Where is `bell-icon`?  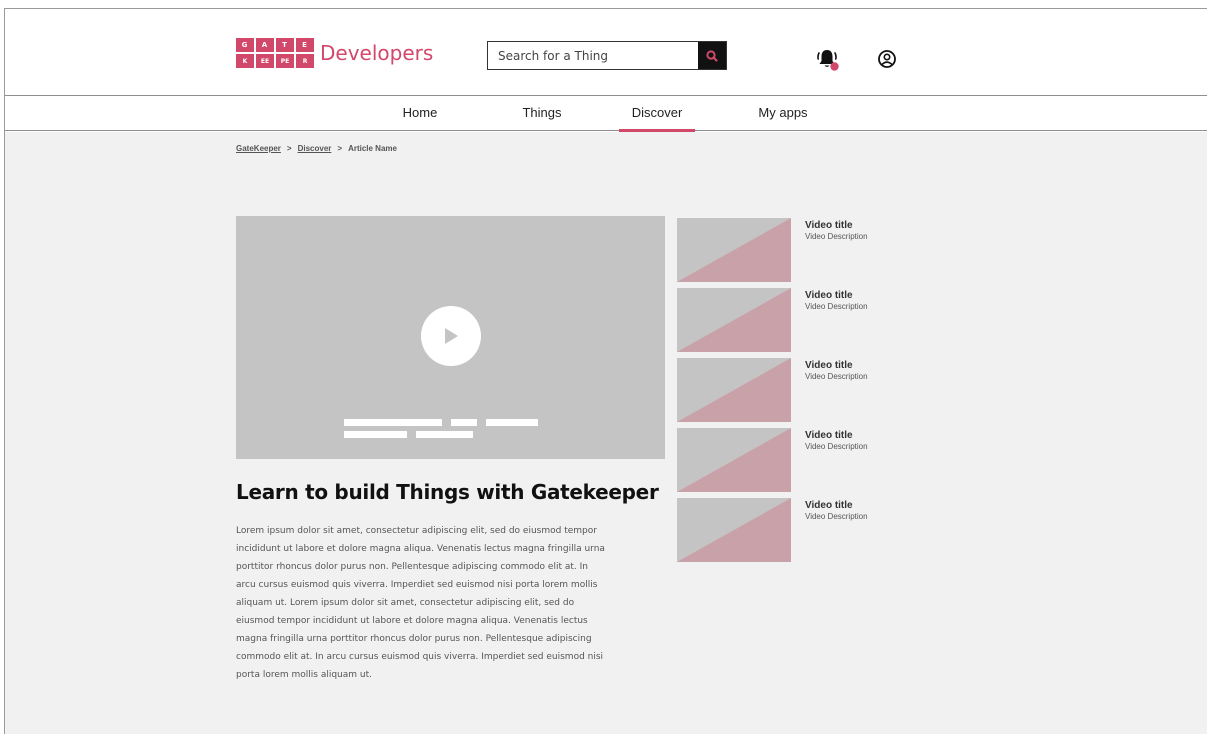
bell-icon is located at coordinates (828, 60).